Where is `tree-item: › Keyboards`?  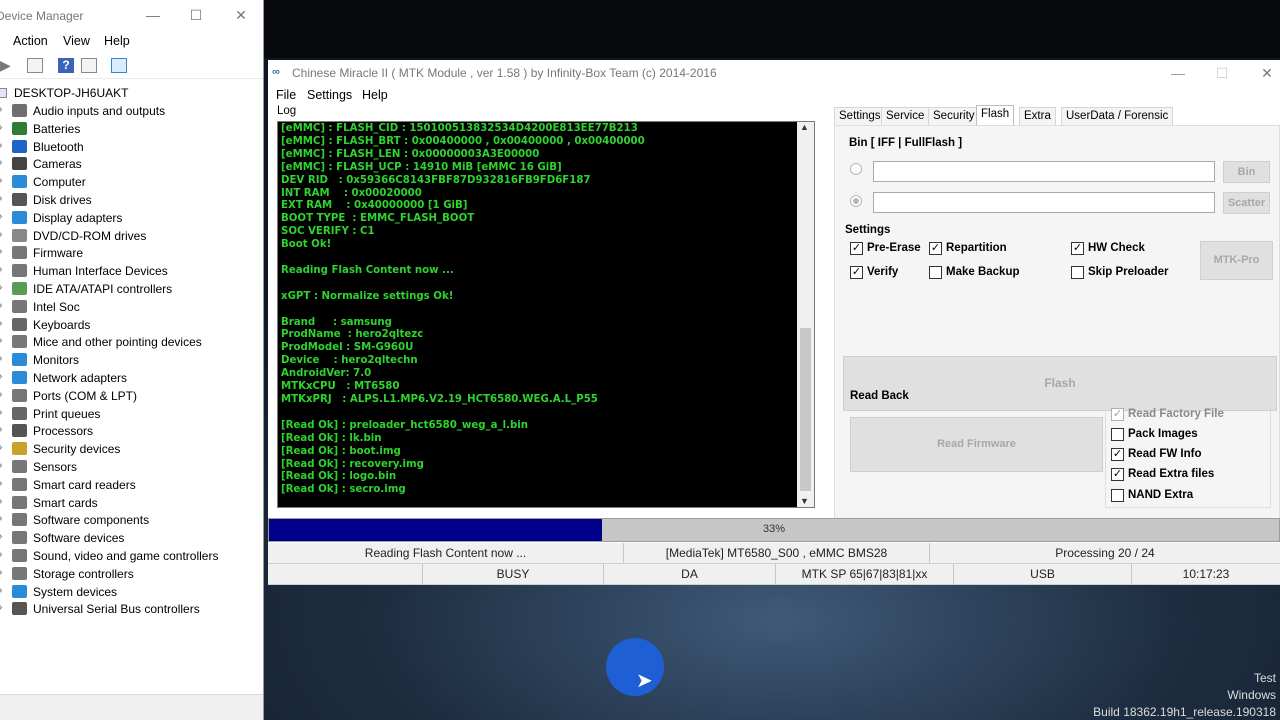 tree-item: › Keyboards is located at coordinates (132, 325).